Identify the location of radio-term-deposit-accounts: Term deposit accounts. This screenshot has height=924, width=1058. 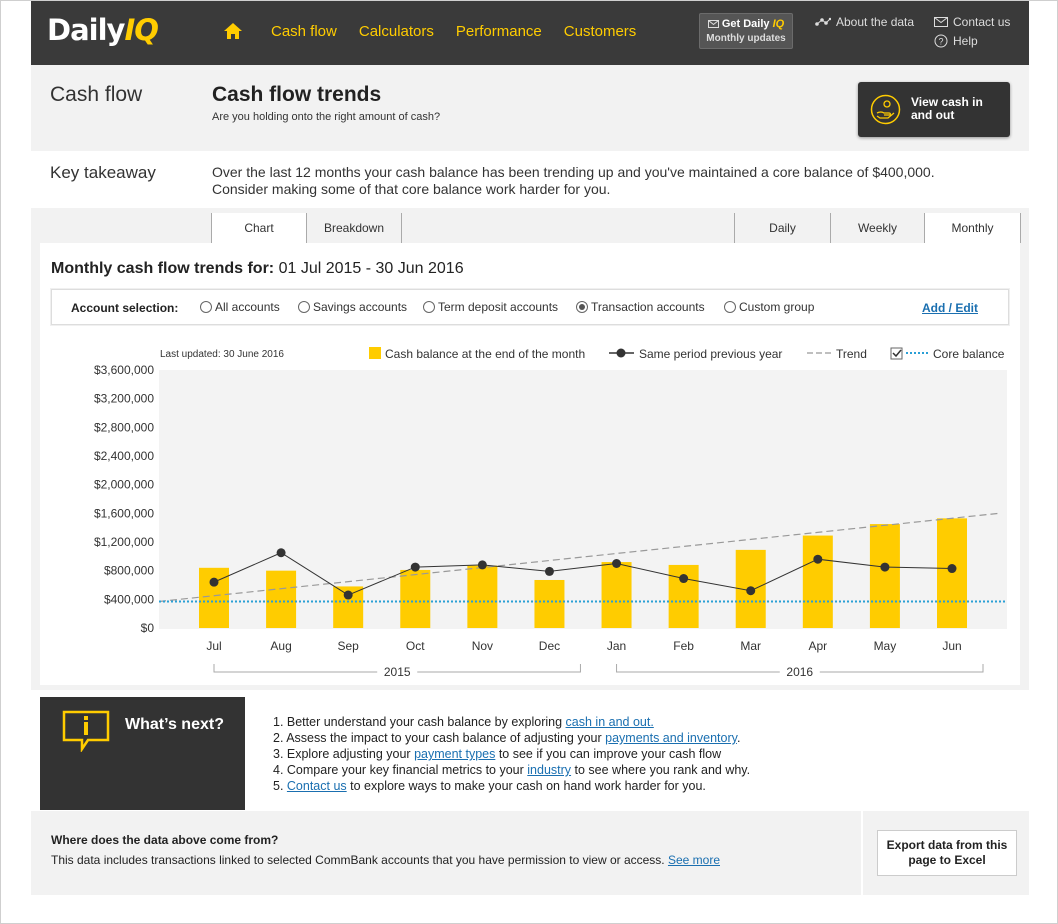
(490, 307).